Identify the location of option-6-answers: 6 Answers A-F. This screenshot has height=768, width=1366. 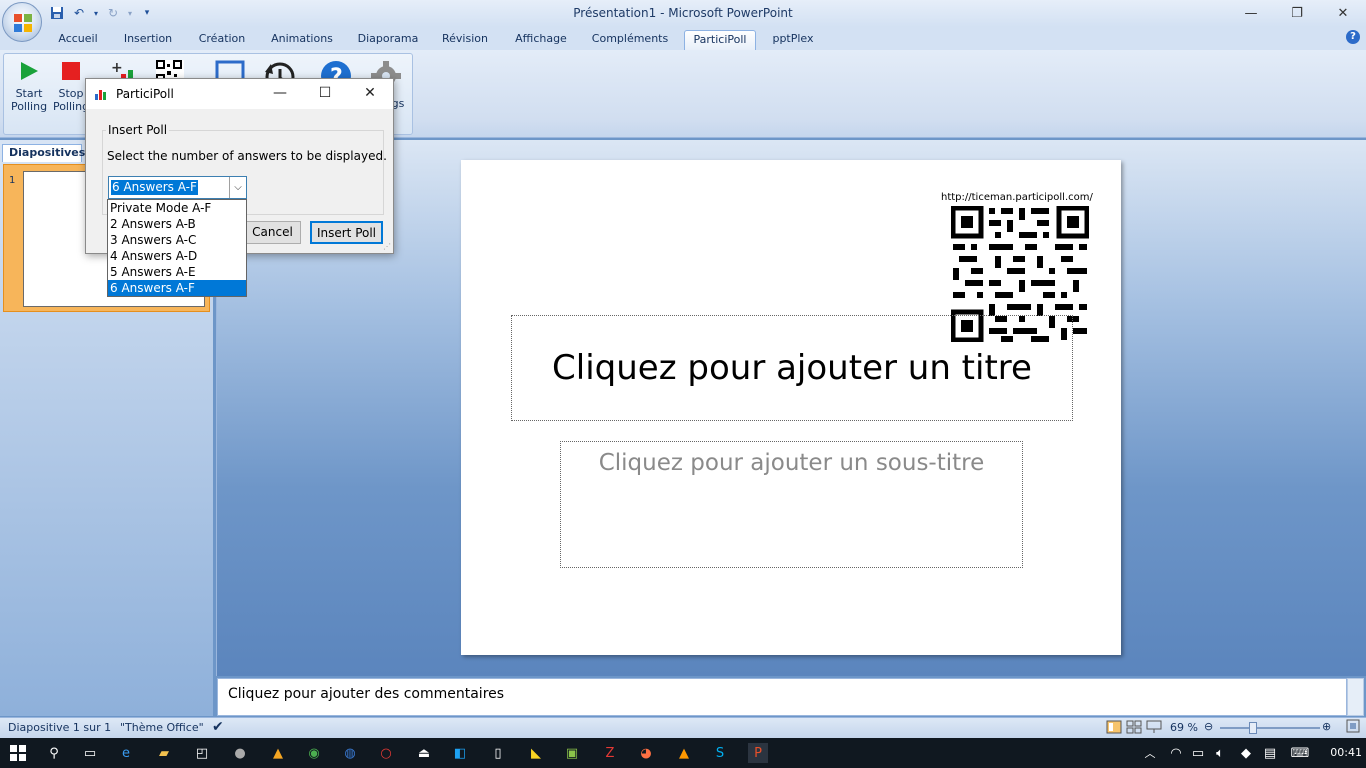
(177, 288).